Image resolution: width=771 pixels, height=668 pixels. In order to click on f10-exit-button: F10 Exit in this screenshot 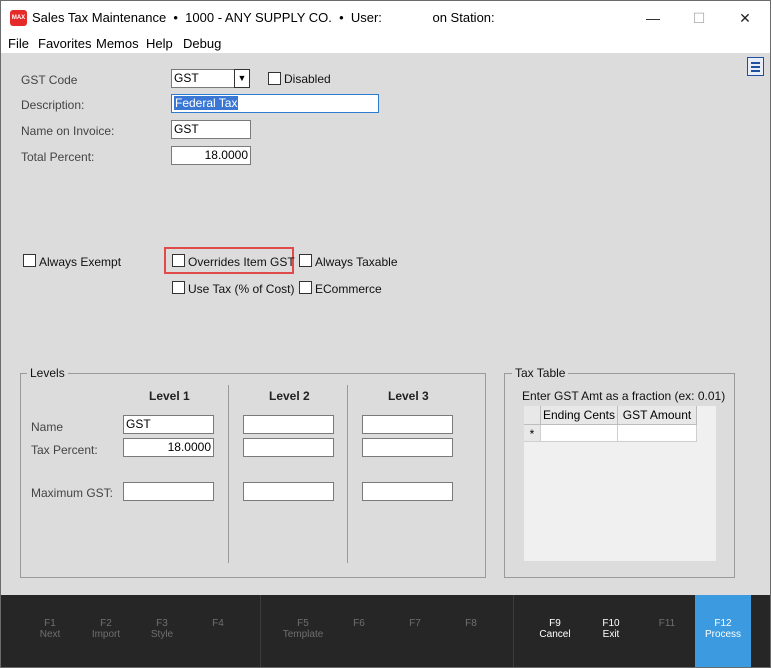, I will do `click(611, 631)`.